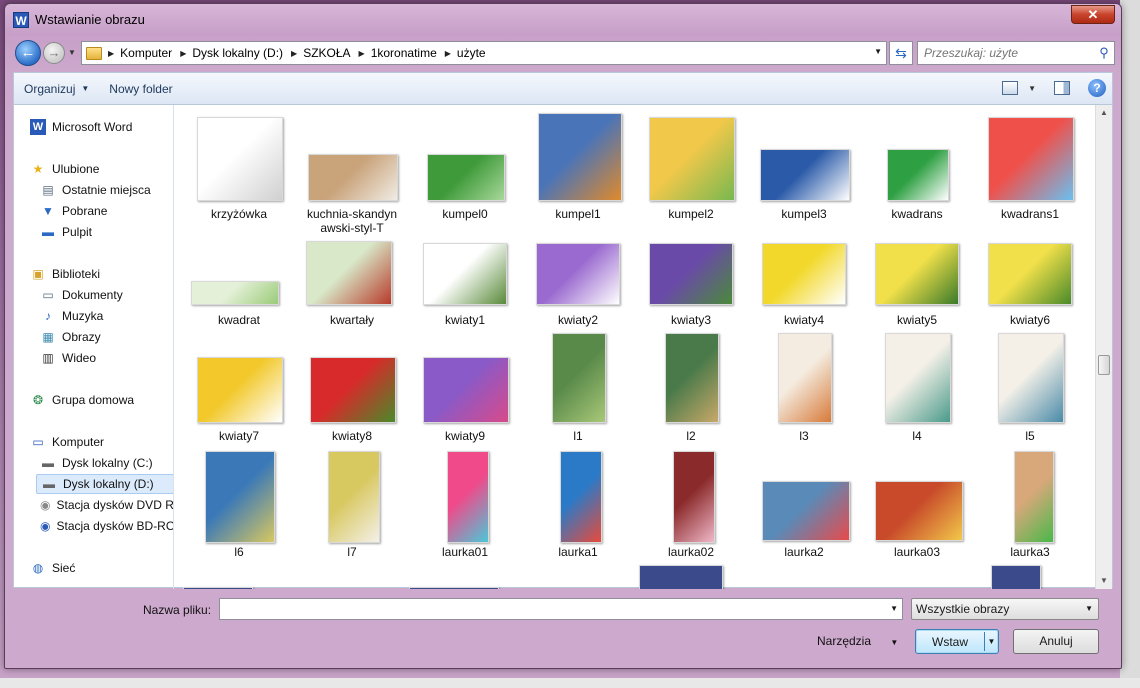 Image resolution: width=1140 pixels, height=688 pixels. What do you see at coordinates (104, 337) in the screenshot?
I see `nav-item: ▦ Obrazy` at bounding box center [104, 337].